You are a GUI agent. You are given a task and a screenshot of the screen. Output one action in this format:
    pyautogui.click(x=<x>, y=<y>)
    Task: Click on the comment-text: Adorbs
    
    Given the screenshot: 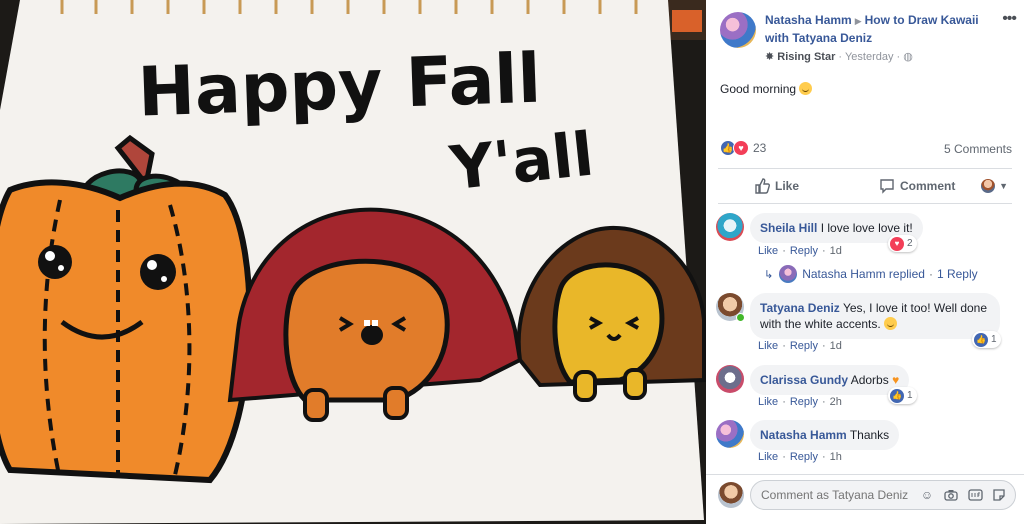 What is the action you would take?
    pyautogui.click(x=869, y=380)
    